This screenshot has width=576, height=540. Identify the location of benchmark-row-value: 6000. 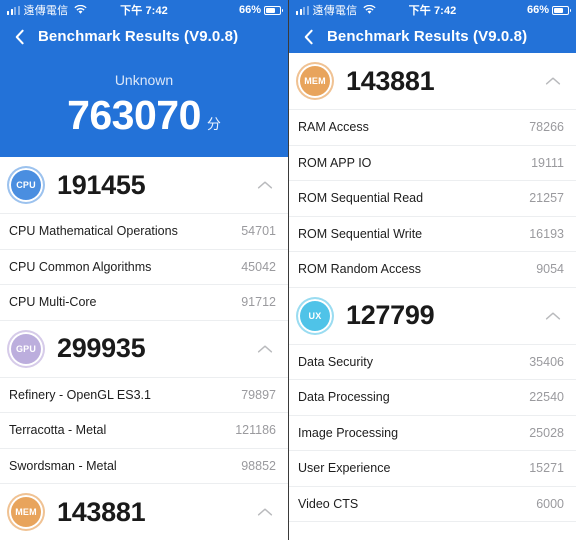
(550, 503).